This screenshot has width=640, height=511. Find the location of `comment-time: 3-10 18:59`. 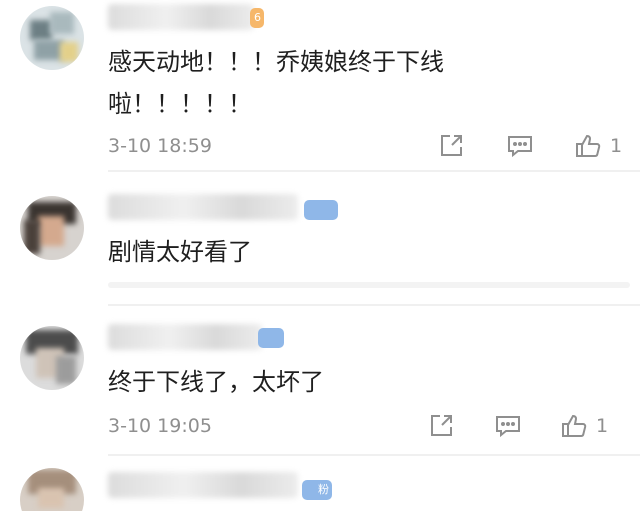

comment-time: 3-10 18:59 is located at coordinates (160, 146).